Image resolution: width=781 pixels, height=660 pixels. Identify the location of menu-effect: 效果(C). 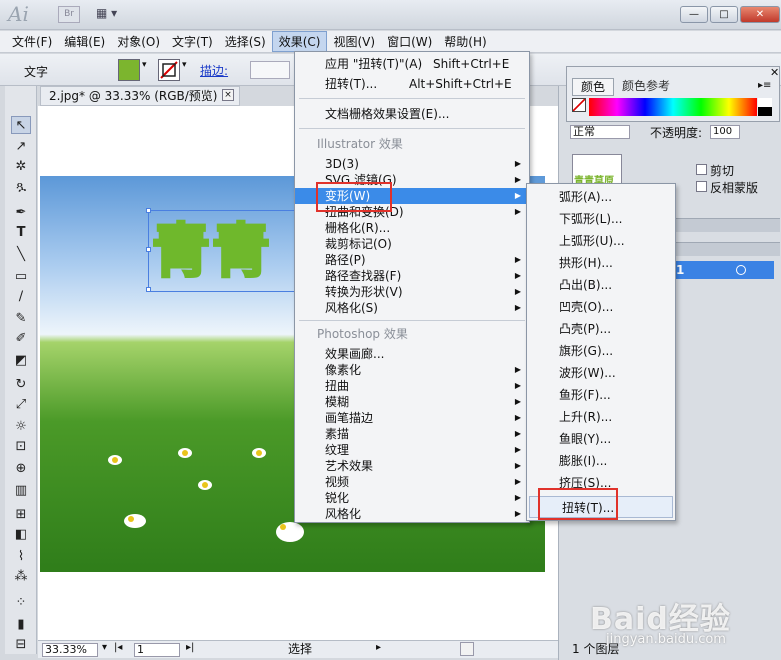
(299, 41).